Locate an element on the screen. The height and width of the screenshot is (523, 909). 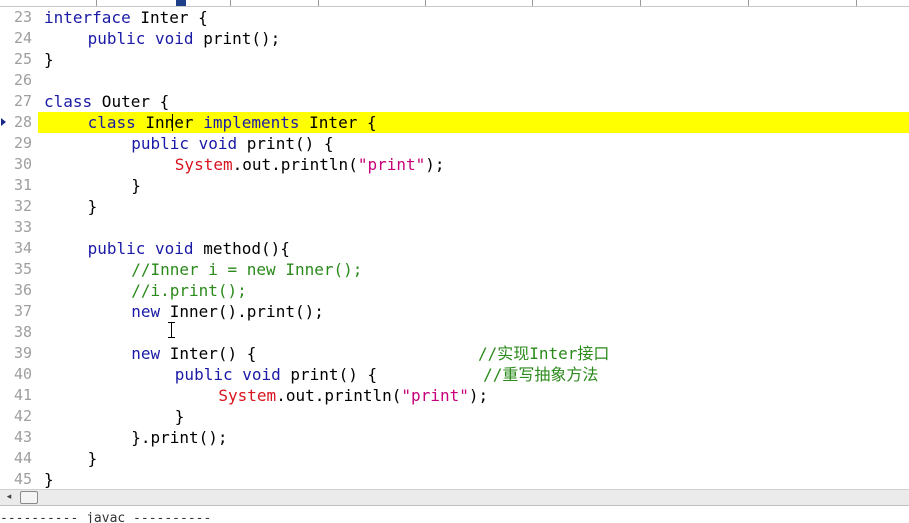
scroll-left-arrow-icon: ◂ is located at coordinates (9, 497).